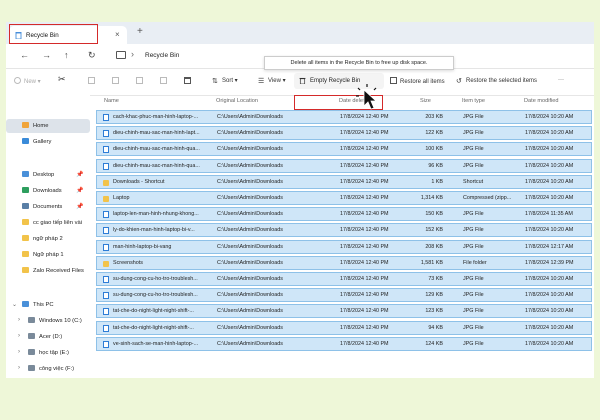 This screenshot has height=420, width=600. Describe the element at coordinates (237, 101) in the screenshot. I see `column-header-location: Original Location` at that location.